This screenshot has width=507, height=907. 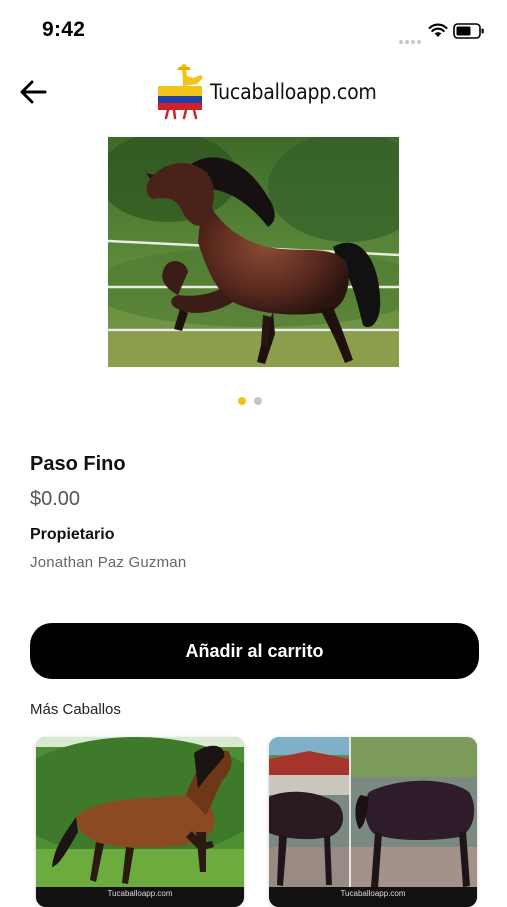 I want to click on cellular-signal-icon, so click(x=411, y=40).